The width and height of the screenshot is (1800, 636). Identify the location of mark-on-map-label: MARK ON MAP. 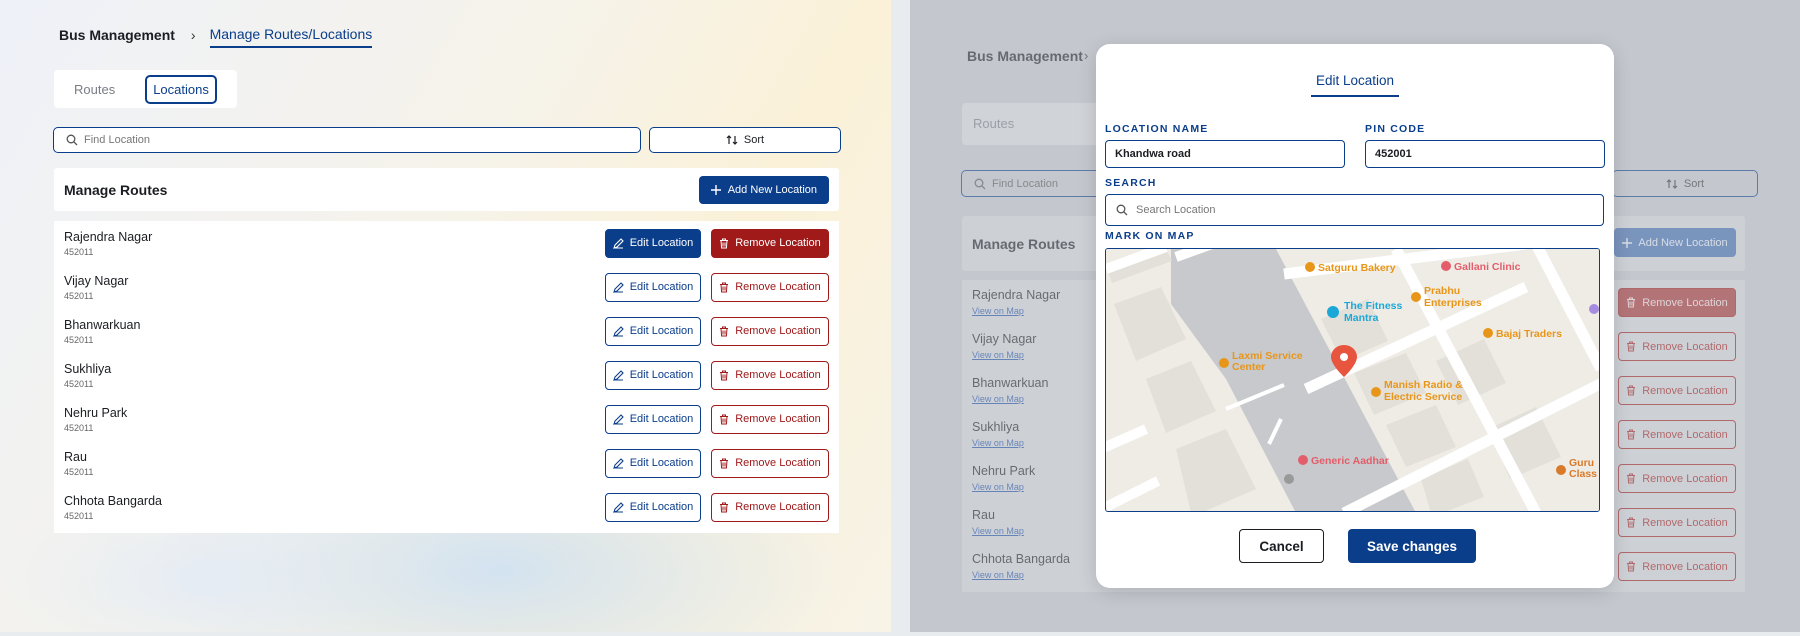
(1150, 236).